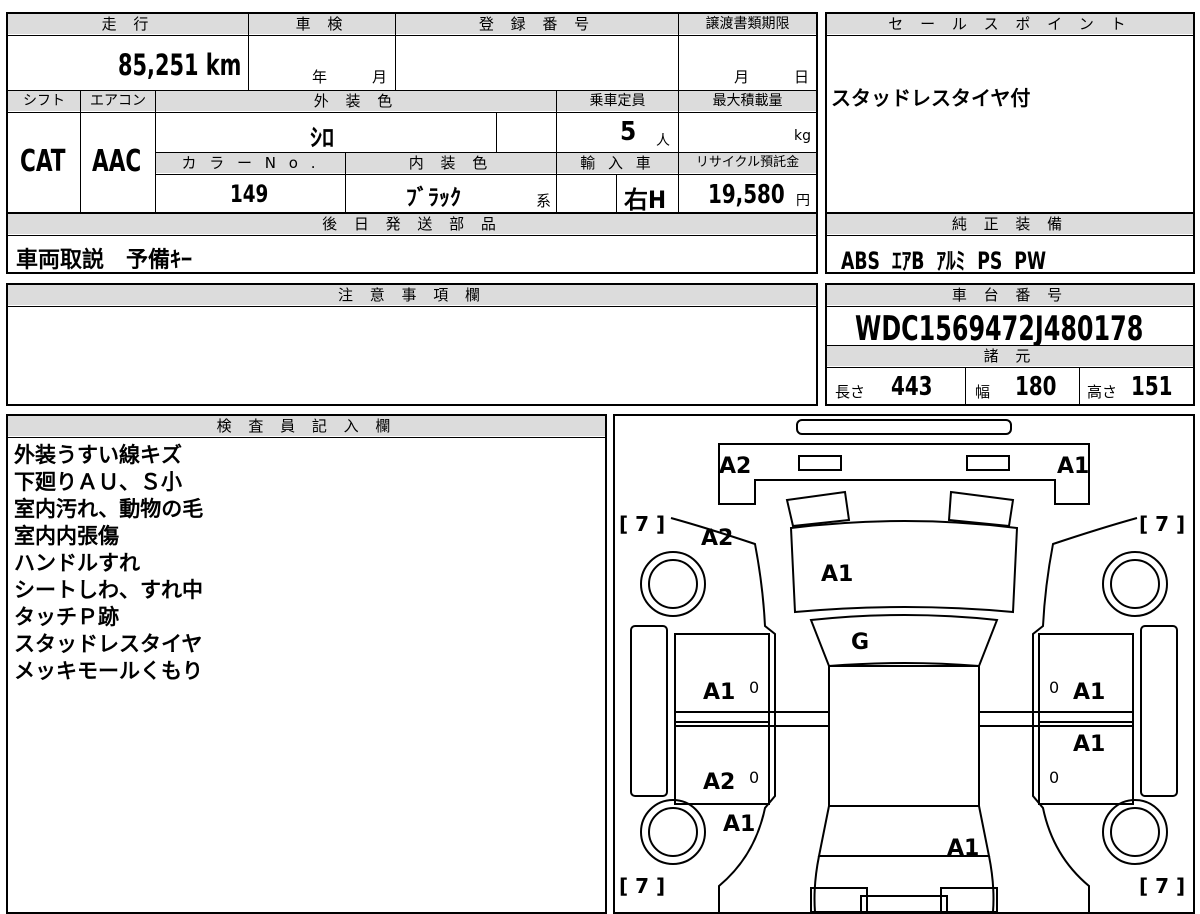  Describe the element at coordinates (628, 132) in the screenshot. I see `capacity-value: 5` at that location.